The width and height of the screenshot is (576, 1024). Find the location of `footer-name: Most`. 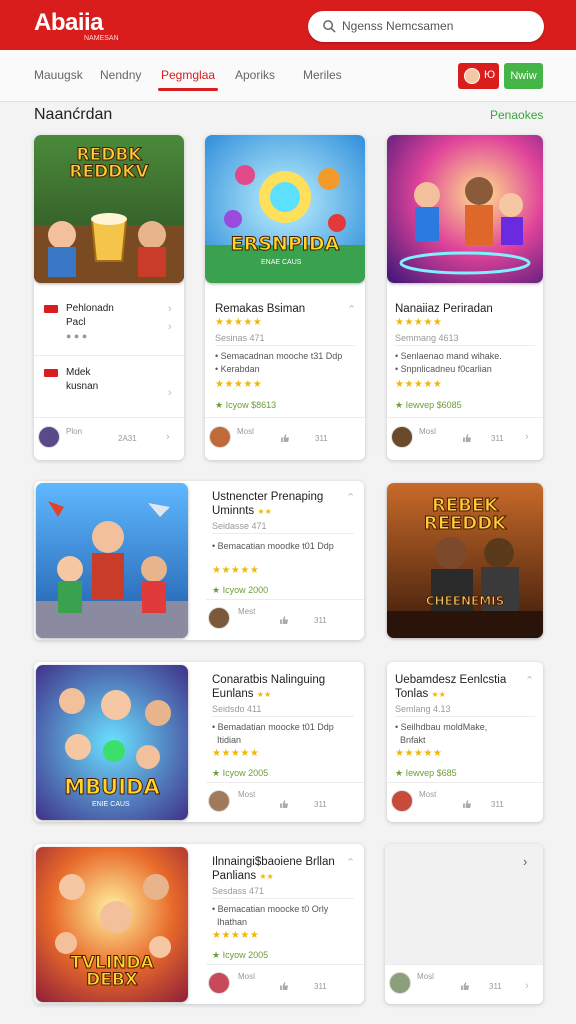

footer-name: Most is located at coordinates (247, 794).